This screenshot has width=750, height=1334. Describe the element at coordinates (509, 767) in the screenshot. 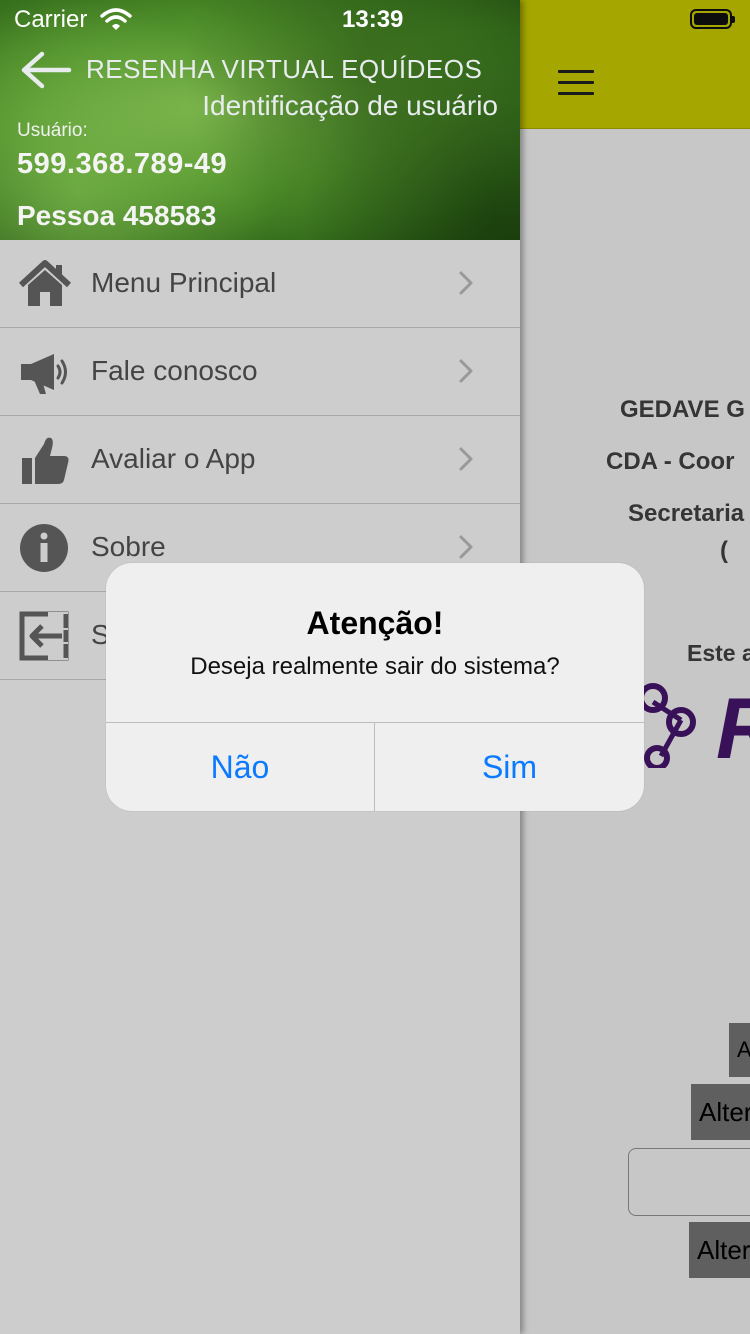

I see `alert-confirm-button: Sim` at that location.